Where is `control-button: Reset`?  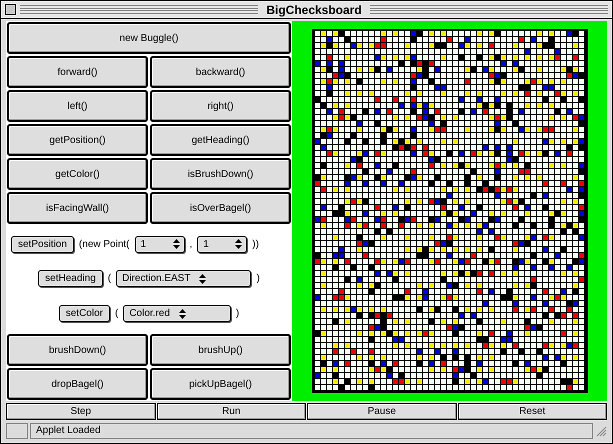 control-button: Reset is located at coordinates (532, 411).